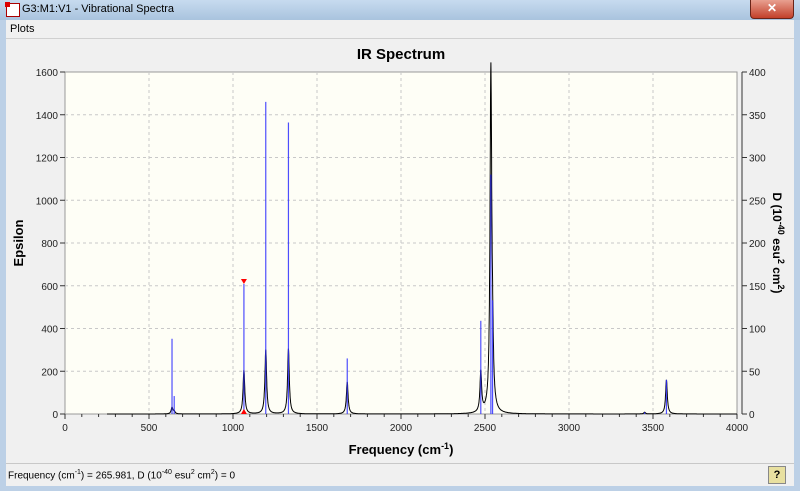  Describe the element at coordinates (757, 116) in the screenshot. I see `y2-tick-label: 350` at that location.